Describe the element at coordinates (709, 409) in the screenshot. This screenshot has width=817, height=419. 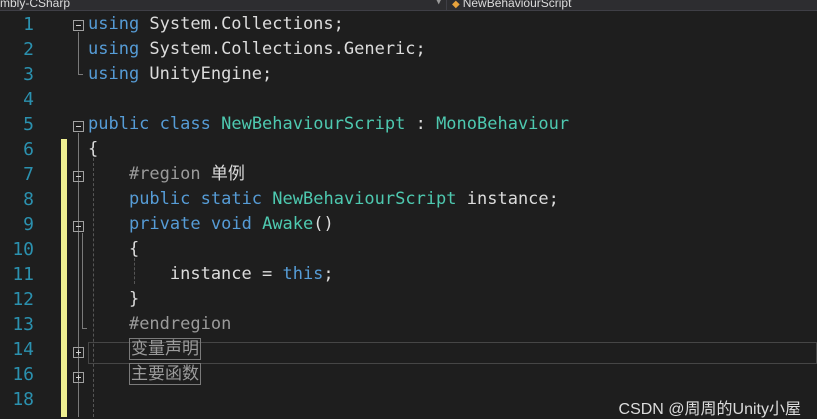
I see `watermark: CSDN @周周的Unity小屋` at that location.